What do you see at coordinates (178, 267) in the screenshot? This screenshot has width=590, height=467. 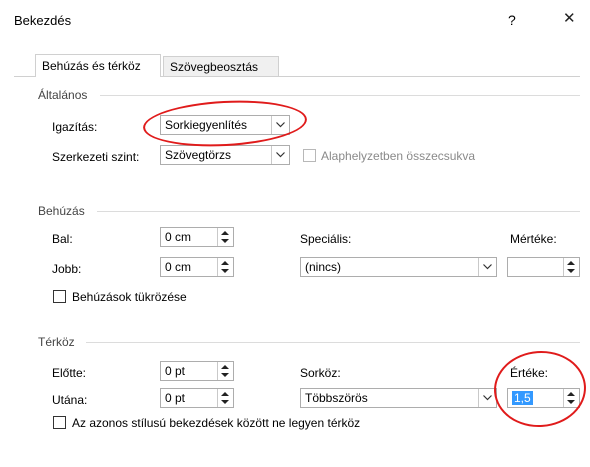 I see `right-indent-value: 0 cm` at bounding box center [178, 267].